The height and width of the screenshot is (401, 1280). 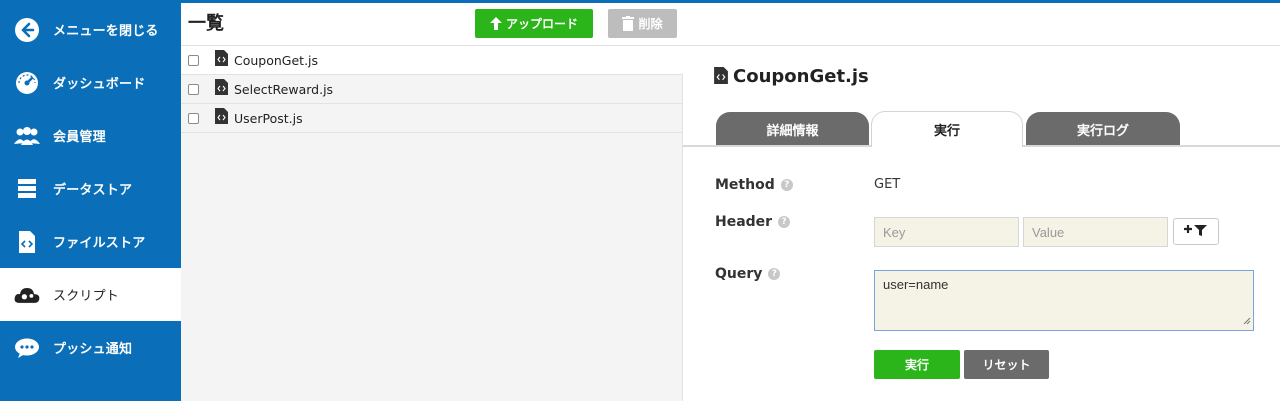 I want to click on query-label: Query ?, so click(x=748, y=274).